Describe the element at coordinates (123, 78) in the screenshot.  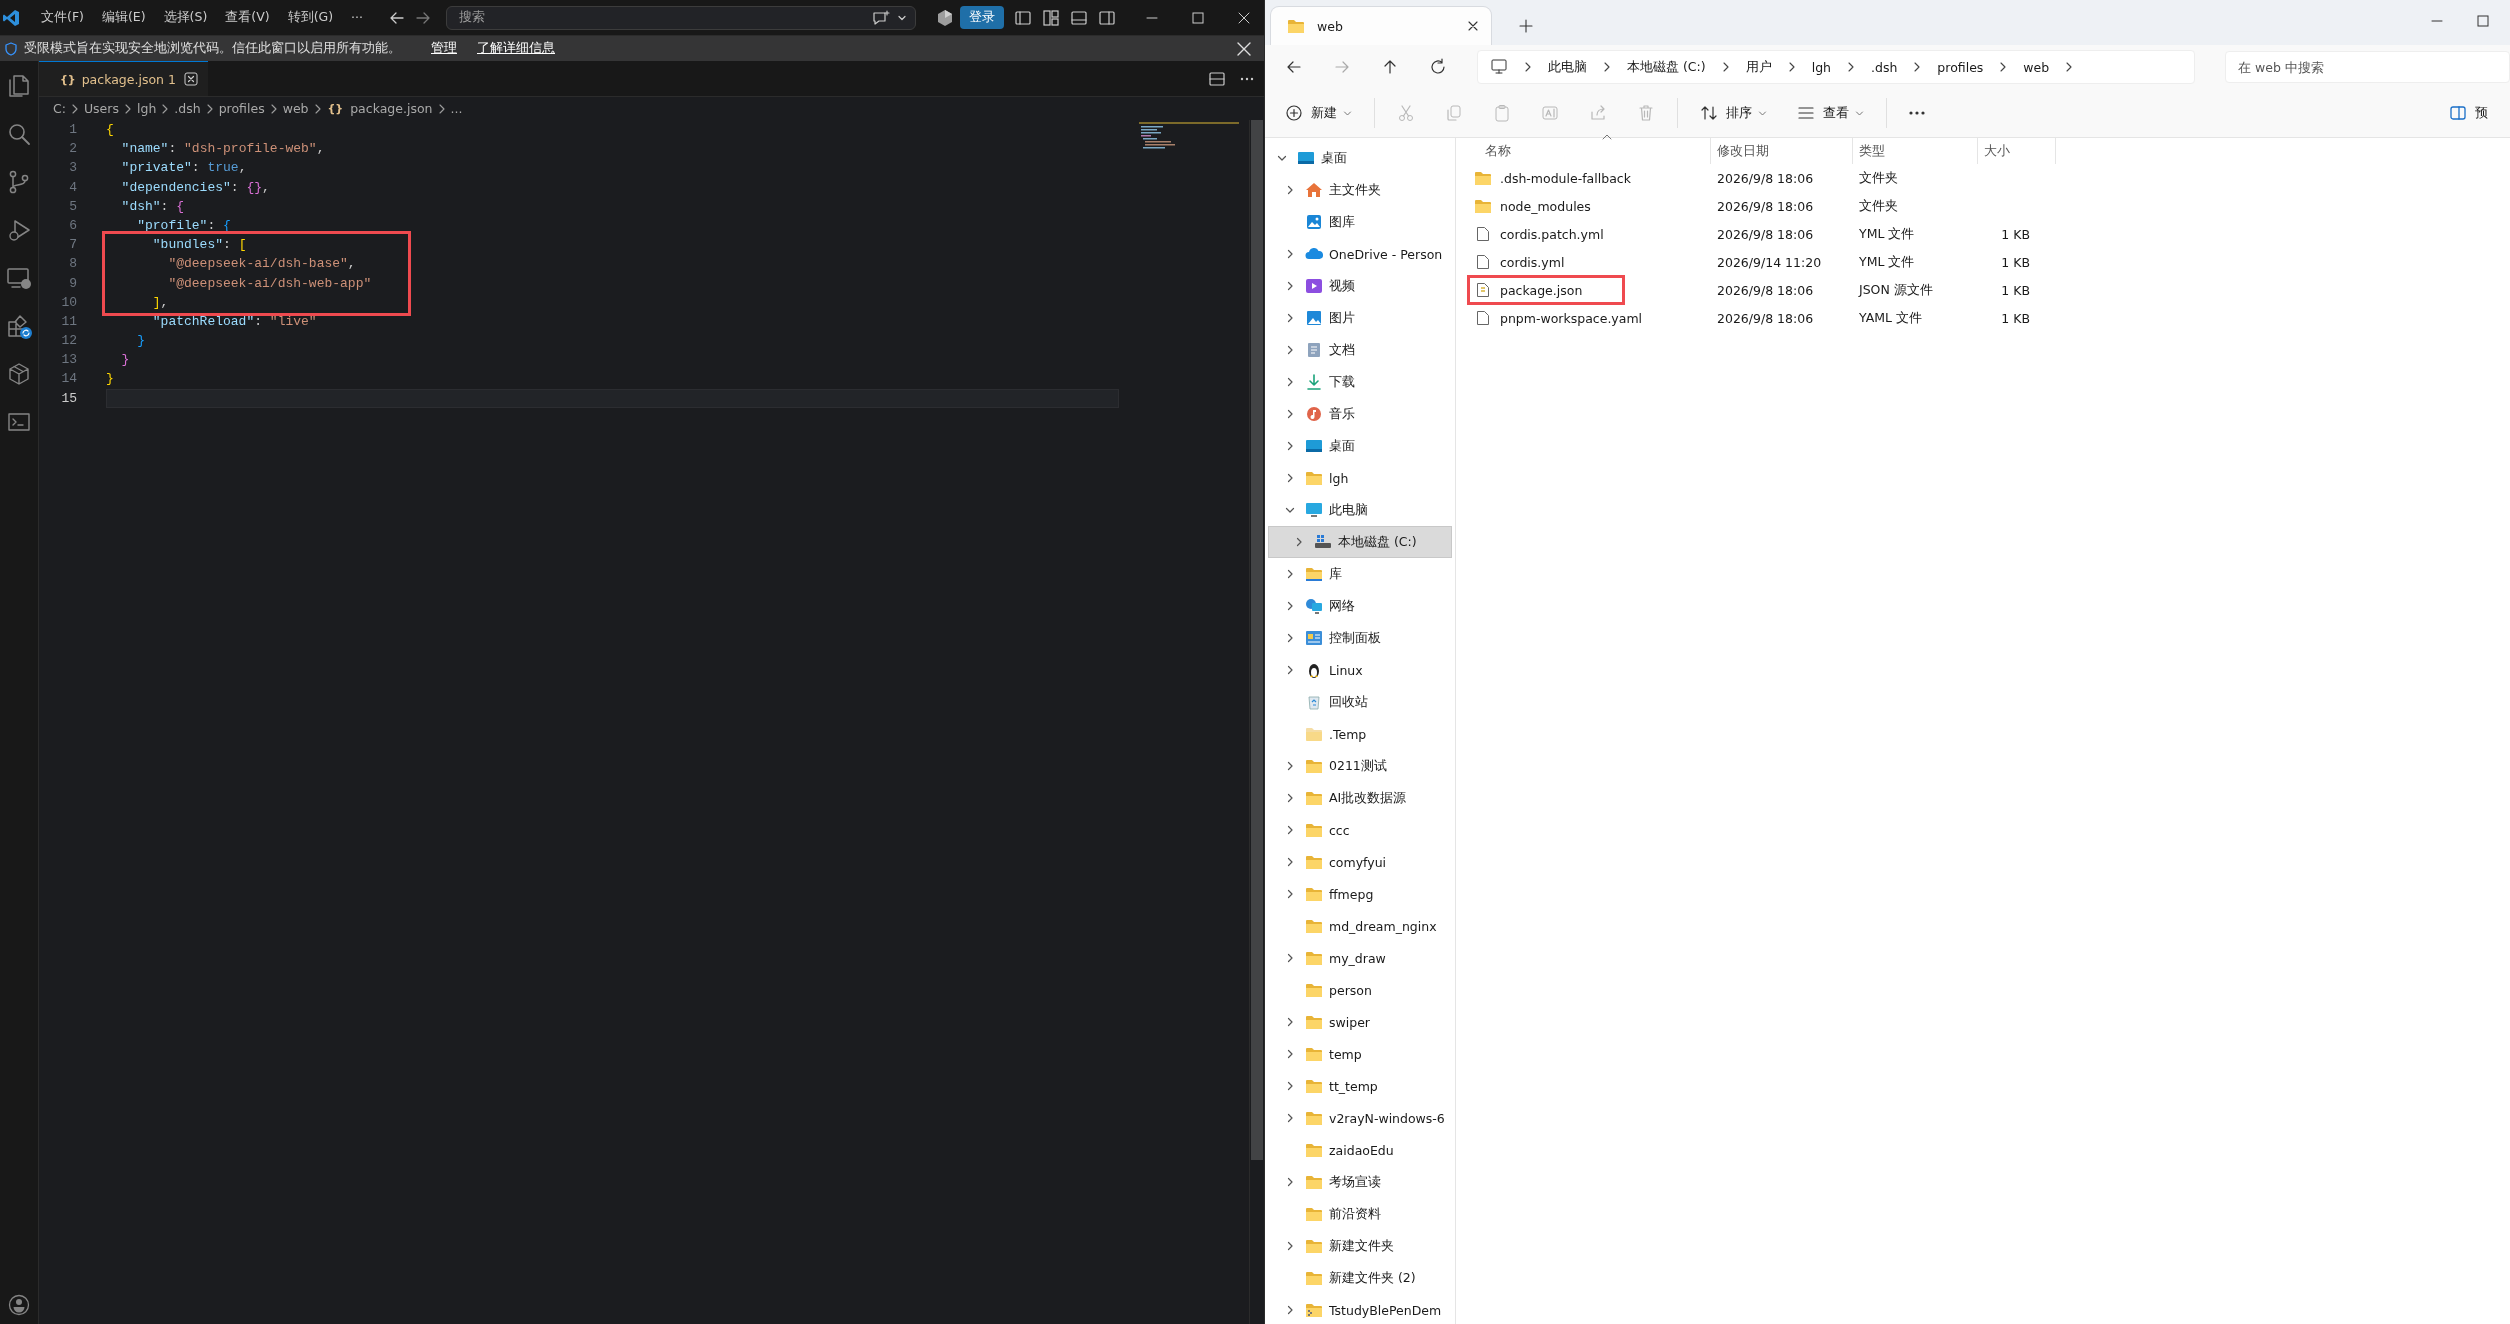
I see `editor-tab: {} package.json 1` at that location.